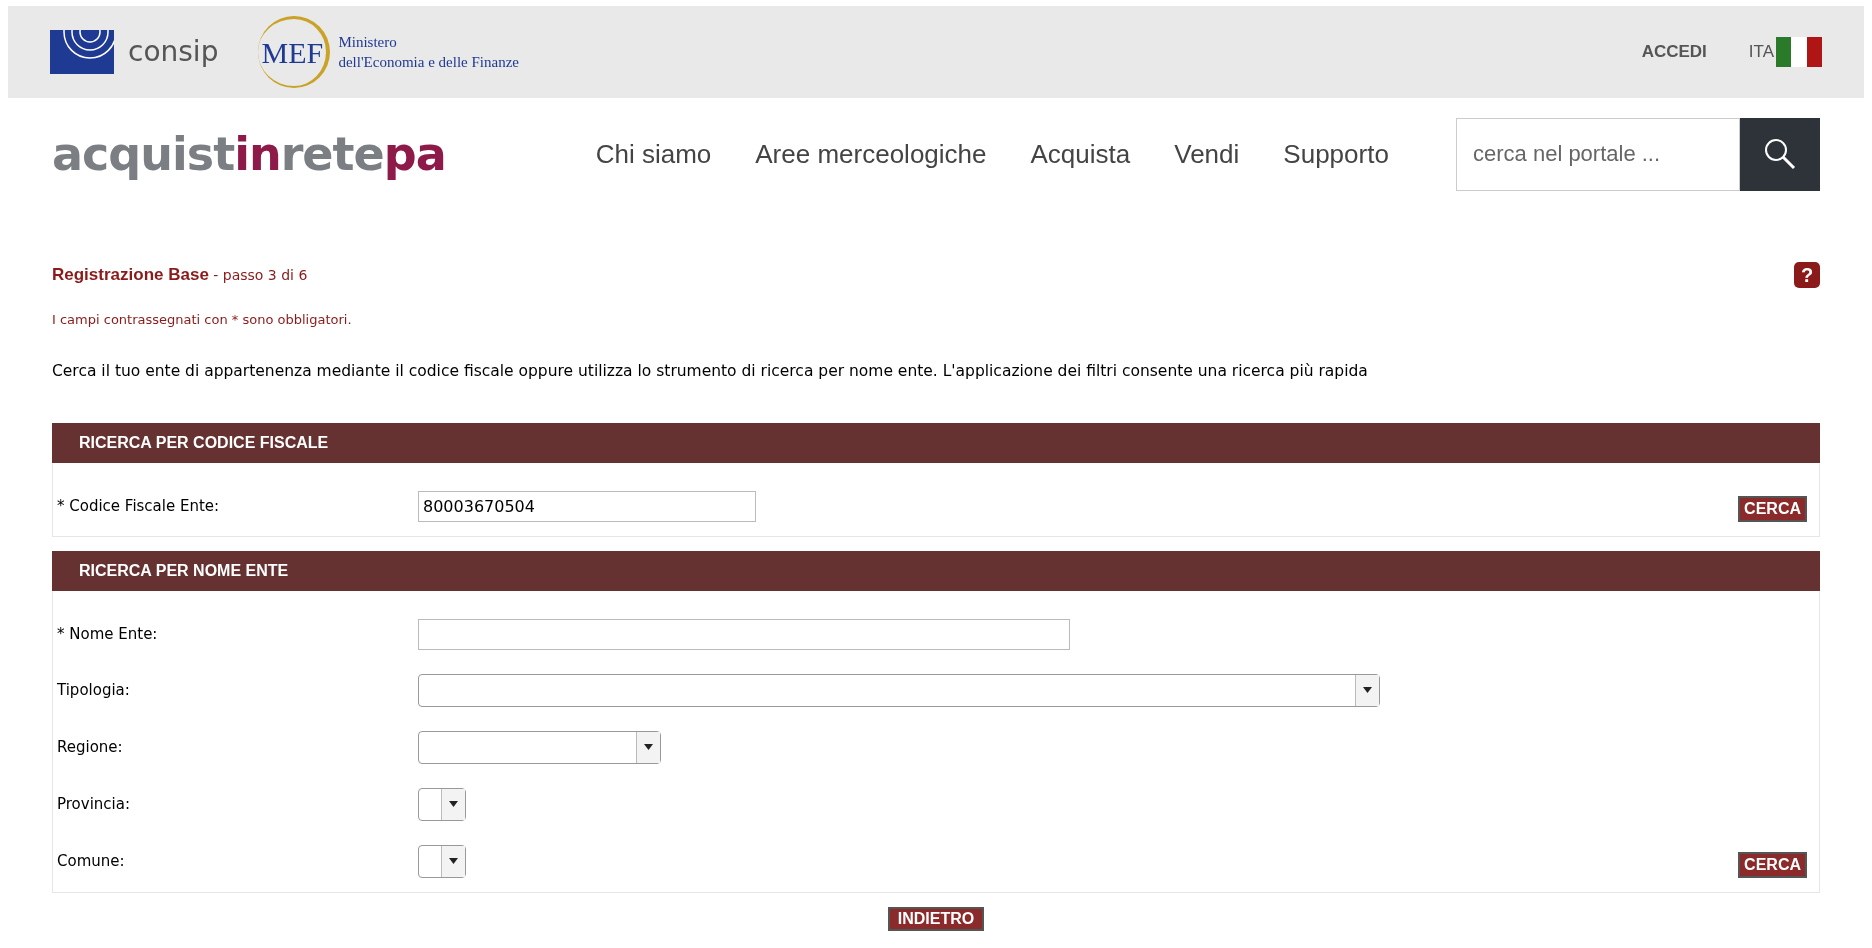 This screenshot has width=1872, height=948. Describe the element at coordinates (744, 634) in the screenshot. I see `text-field` at that location.